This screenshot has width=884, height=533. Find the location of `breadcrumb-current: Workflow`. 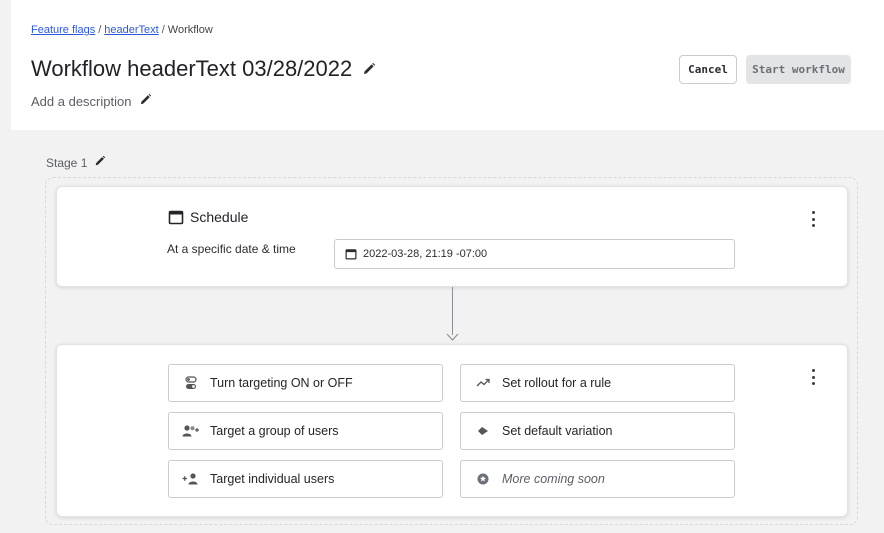

breadcrumb-current: Workflow is located at coordinates (190, 30).